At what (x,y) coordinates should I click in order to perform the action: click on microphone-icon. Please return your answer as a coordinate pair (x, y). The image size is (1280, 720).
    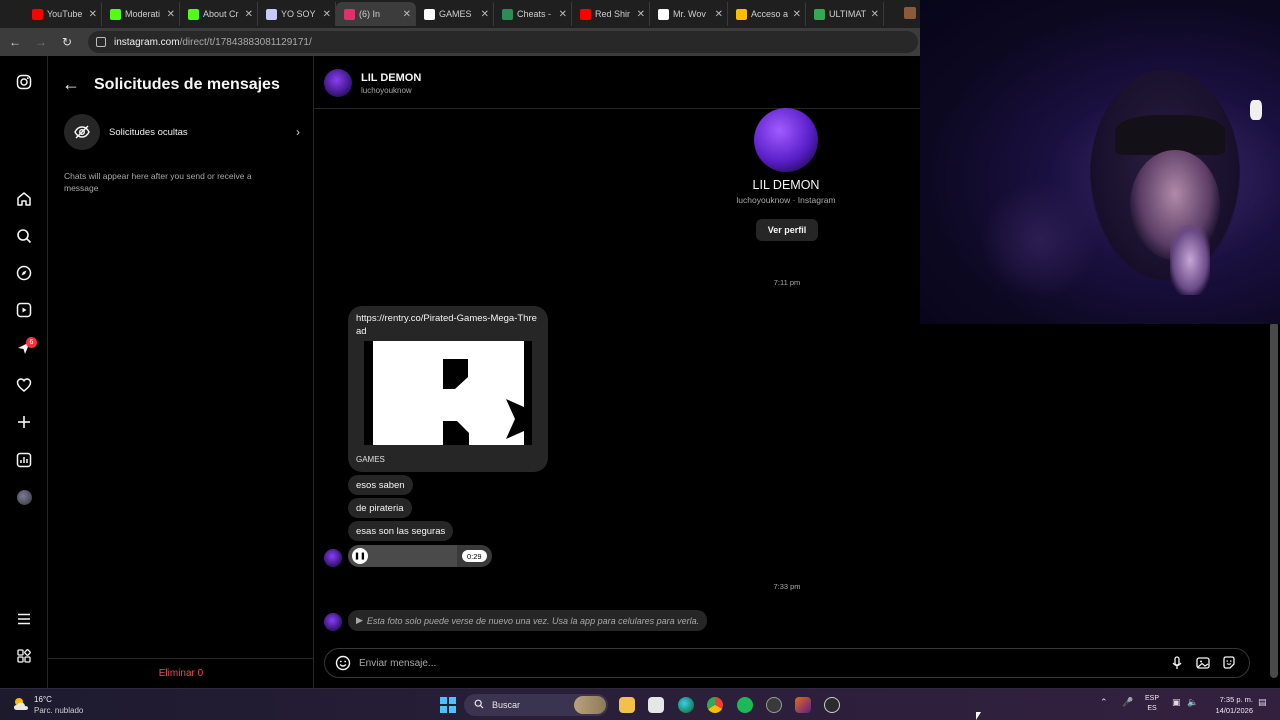
    Looking at the image, I should click on (1177, 663).